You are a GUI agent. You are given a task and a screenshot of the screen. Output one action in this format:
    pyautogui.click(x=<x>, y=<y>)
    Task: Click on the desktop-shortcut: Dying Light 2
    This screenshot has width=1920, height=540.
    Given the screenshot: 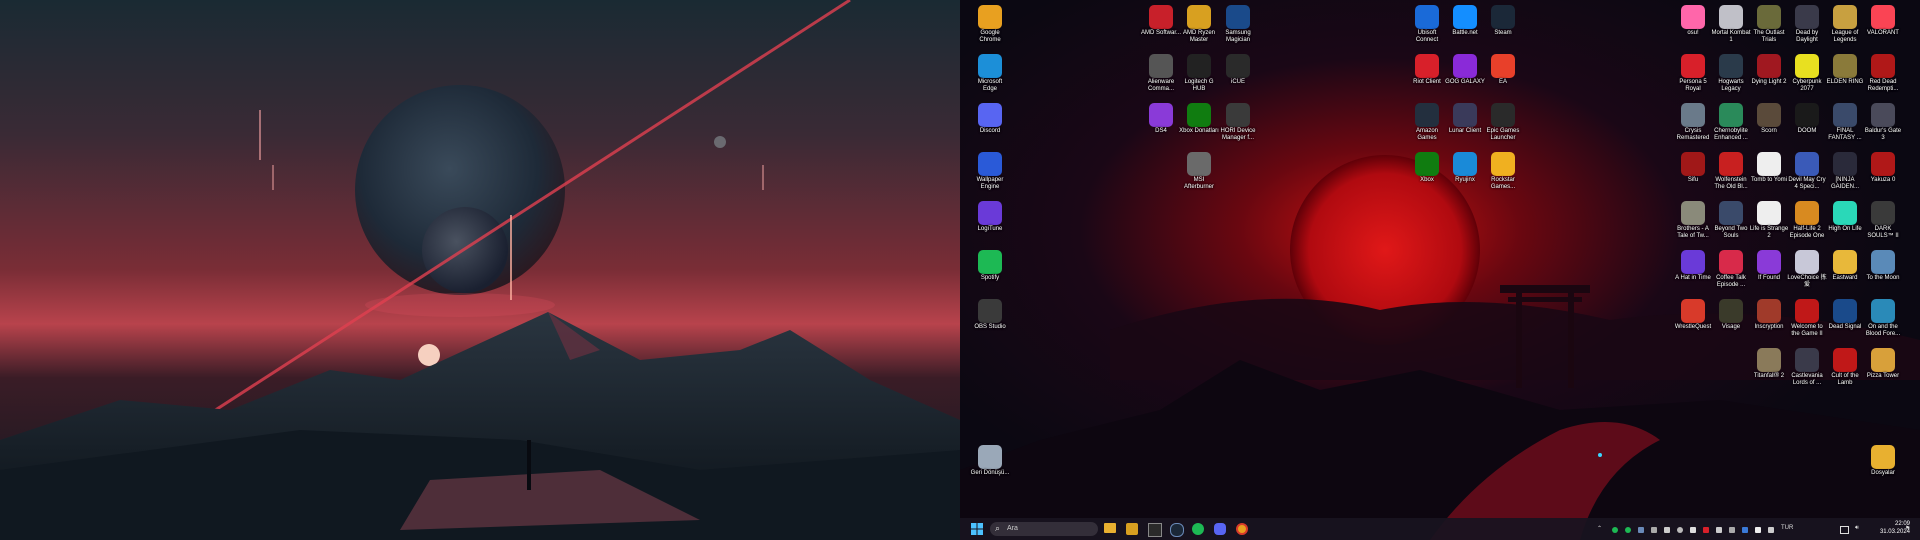 What is the action you would take?
    pyautogui.click(x=1769, y=70)
    